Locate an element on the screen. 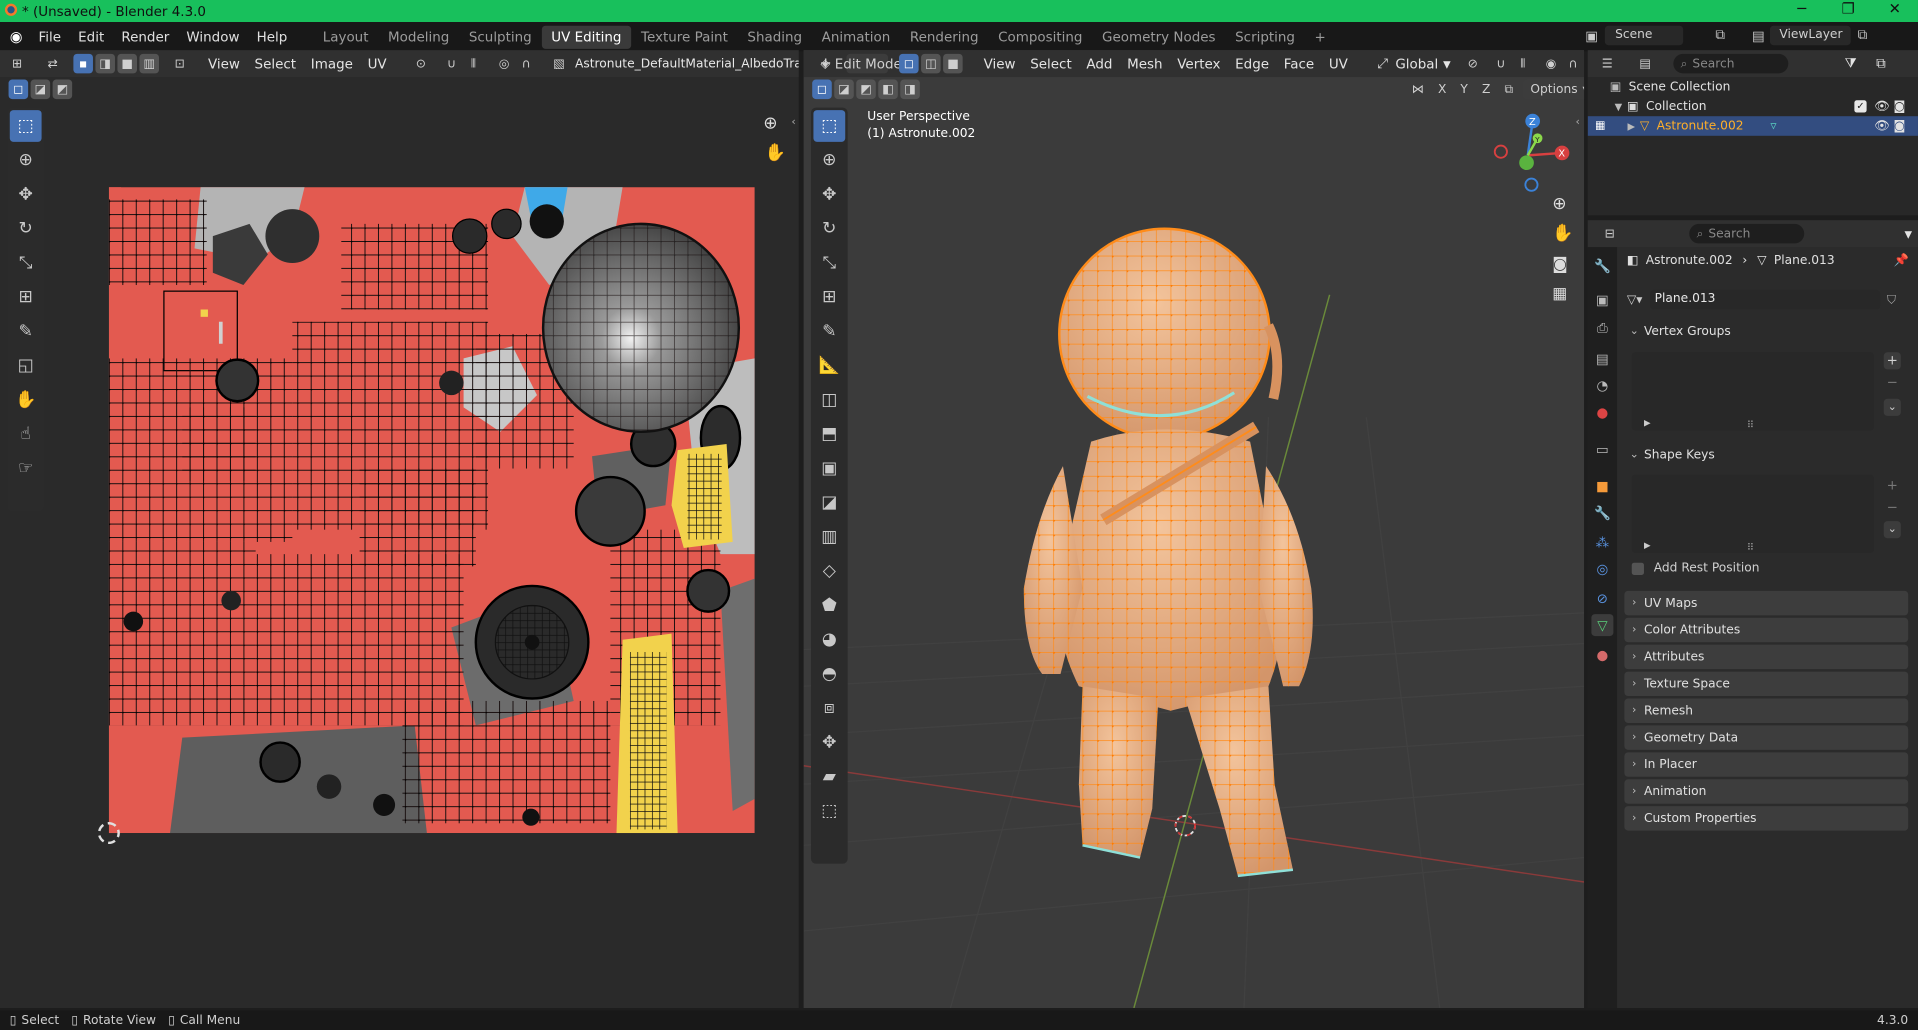 This screenshot has height=1030, width=1918. move-tool-icon: ✥ is located at coordinates (26, 195).